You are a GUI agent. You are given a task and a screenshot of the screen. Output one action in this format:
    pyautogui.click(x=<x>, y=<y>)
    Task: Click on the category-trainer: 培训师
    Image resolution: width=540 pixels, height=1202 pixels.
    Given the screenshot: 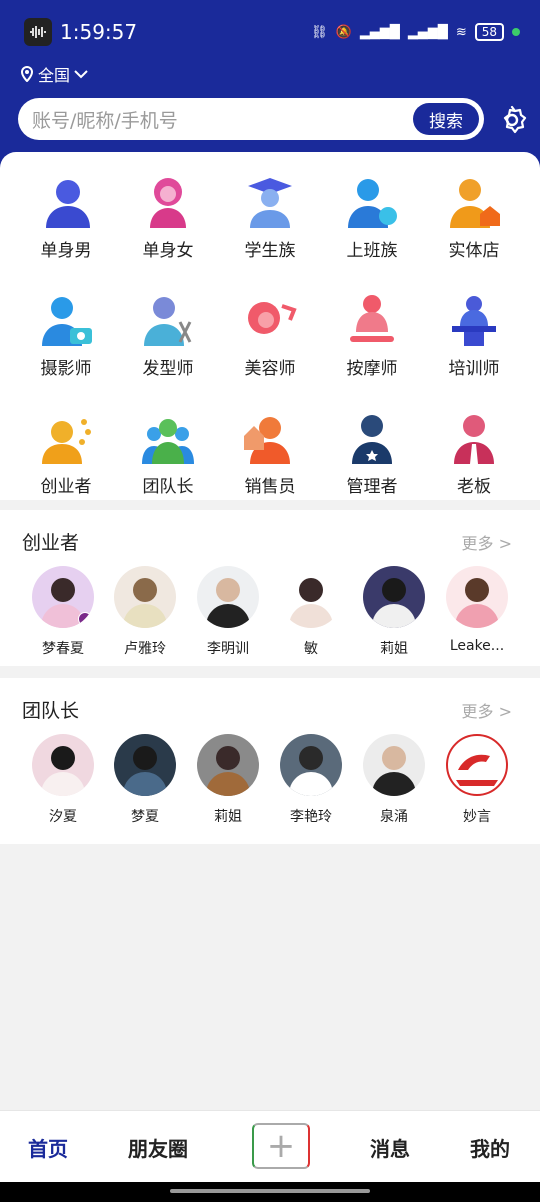 What is the action you would take?
    pyautogui.click(x=474, y=335)
    